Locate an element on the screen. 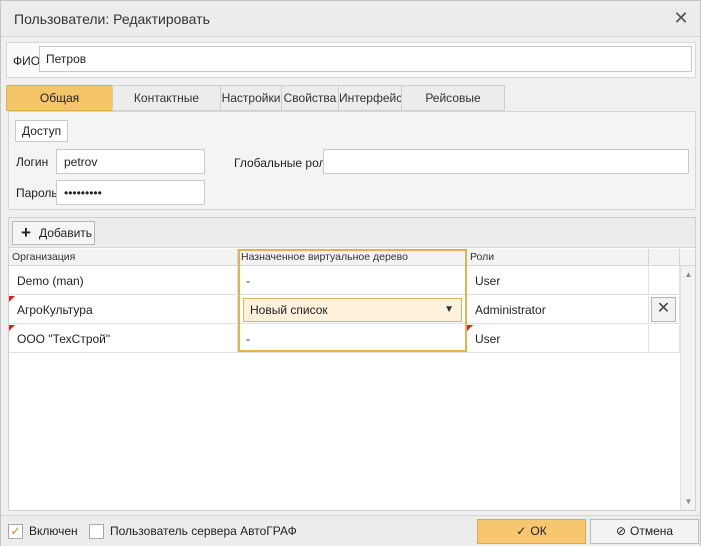  dropdown-value: Новый список is located at coordinates (289, 310).